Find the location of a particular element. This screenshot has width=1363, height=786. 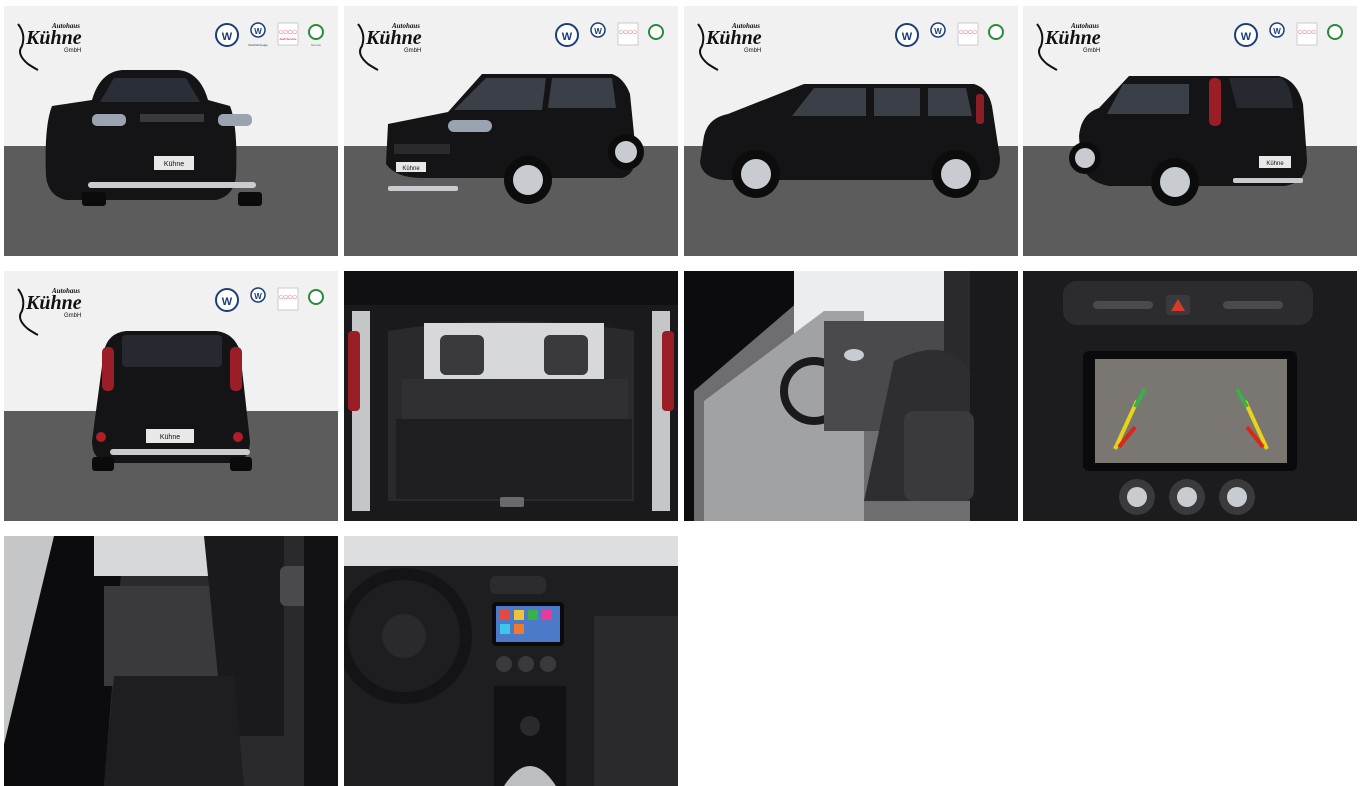

thumbnail-dashboard-cockpit is located at coordinates (511, 661).